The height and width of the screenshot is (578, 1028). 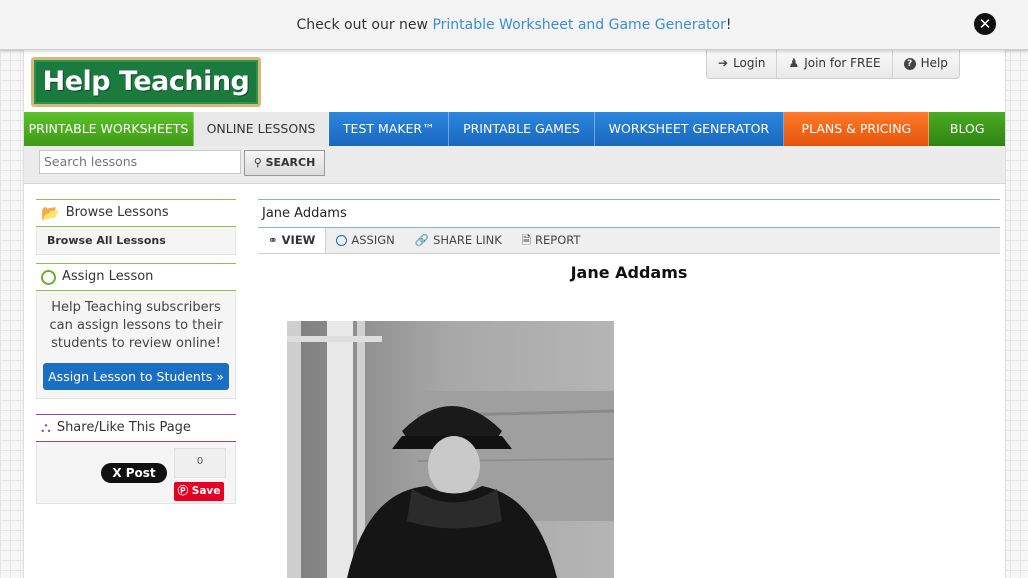 What do you see at coordinates (109, 129) in the screenshot?
I see `nav-printable-worksheets: PRINTABLE WORKSHEETS` at bounding box center [109, 129].